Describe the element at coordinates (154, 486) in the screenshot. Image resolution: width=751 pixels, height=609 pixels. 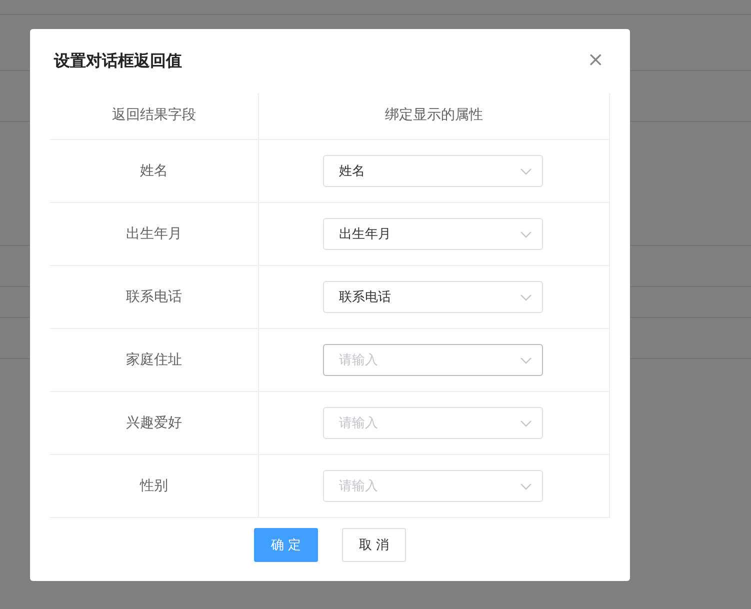
I see `table-cell: 性别` at that location.